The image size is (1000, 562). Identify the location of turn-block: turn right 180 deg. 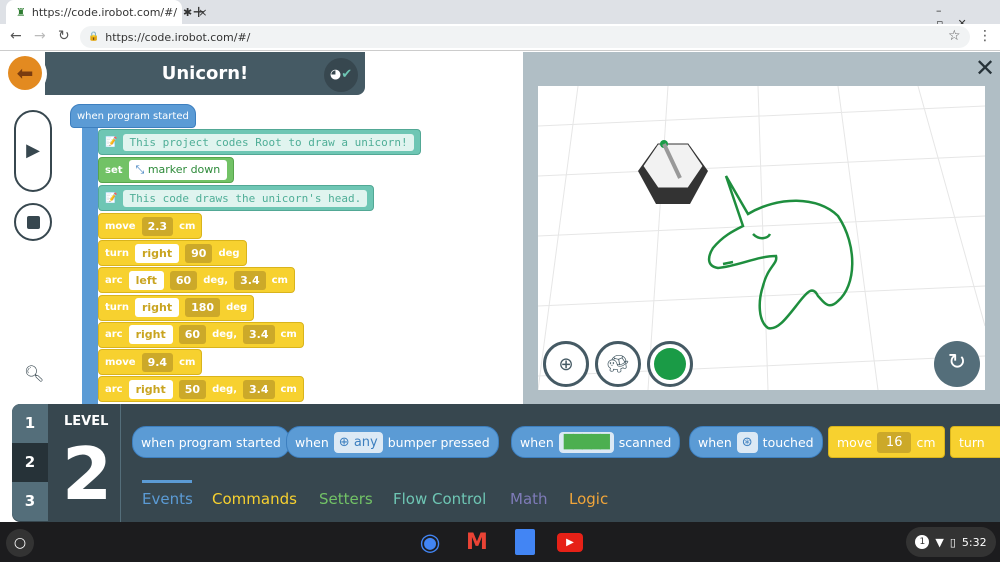
(176, 307).